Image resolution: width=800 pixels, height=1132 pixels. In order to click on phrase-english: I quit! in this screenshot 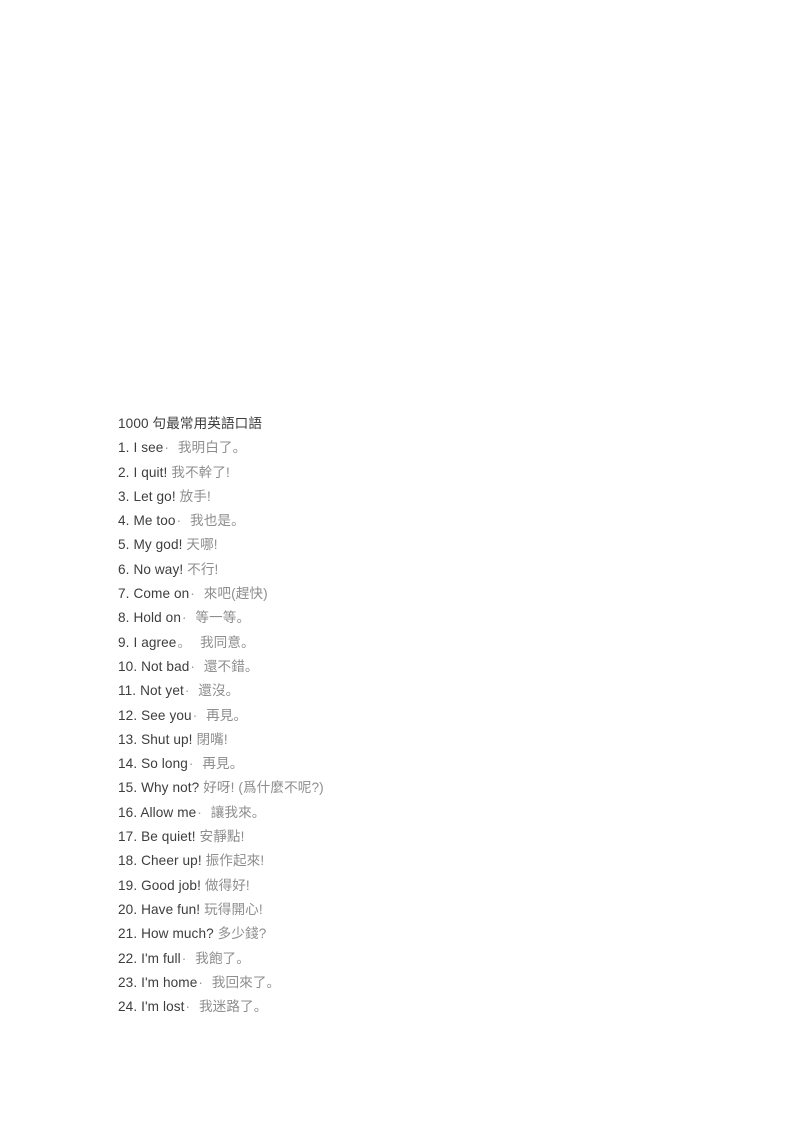, I will do `click(150, 472)`.